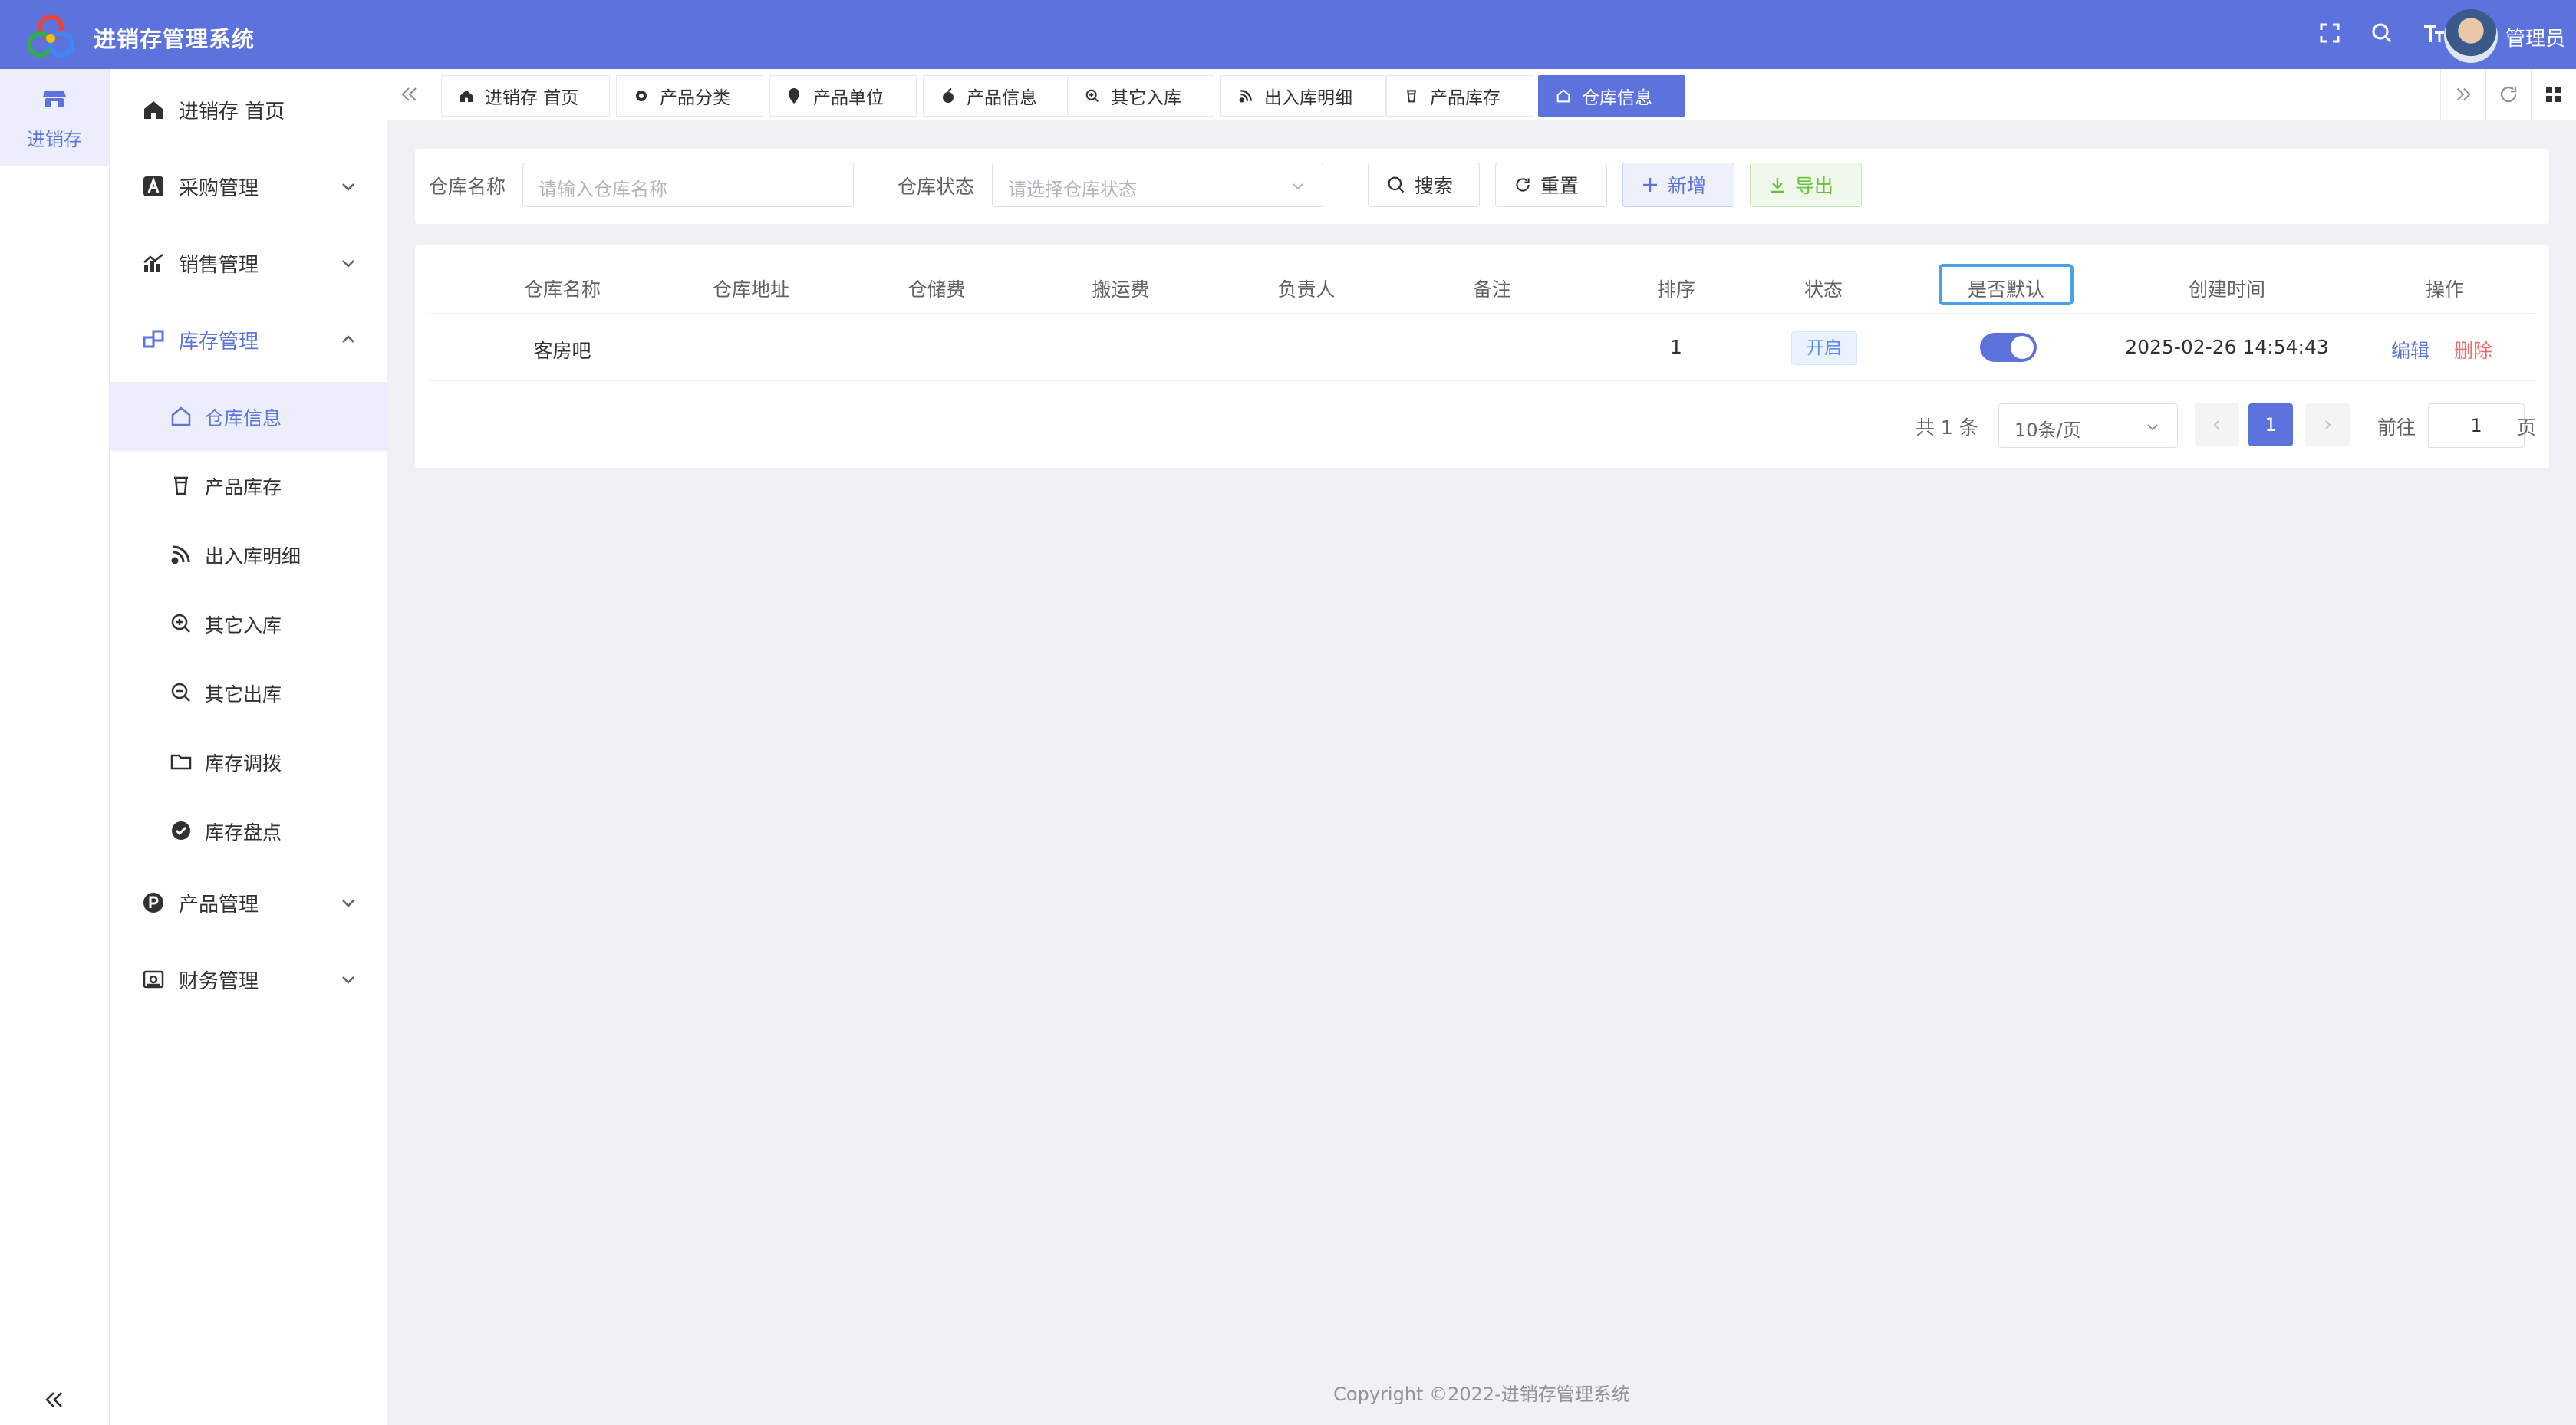 The image size is (2576, 1425). I want to click on warehouse-status-select: 请选择仓库状态, so click(1157, 185).